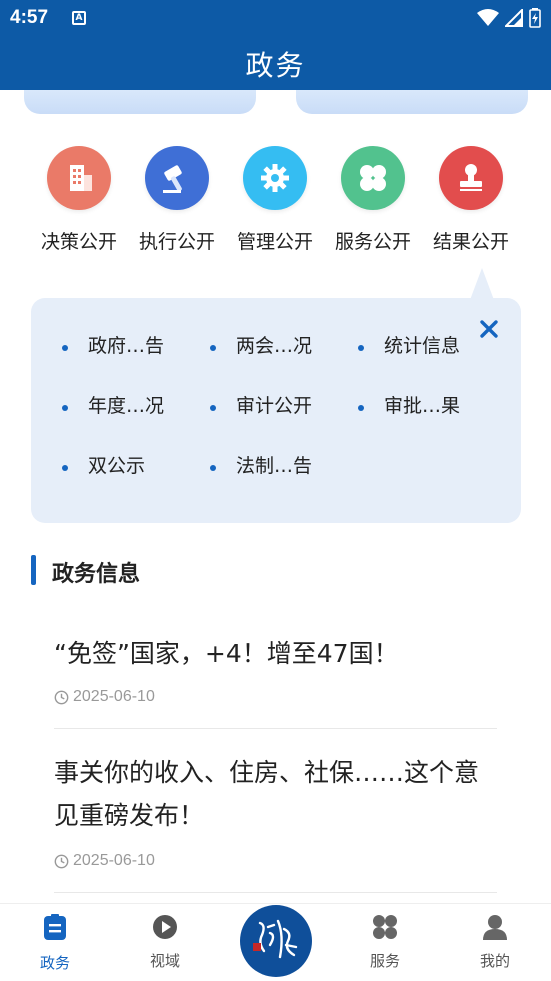 This screenshot has width=551, height=981. Describe the element at coordinates (275, 19) in the screenshot. I see `status-bar: 4:57 A` at that location.